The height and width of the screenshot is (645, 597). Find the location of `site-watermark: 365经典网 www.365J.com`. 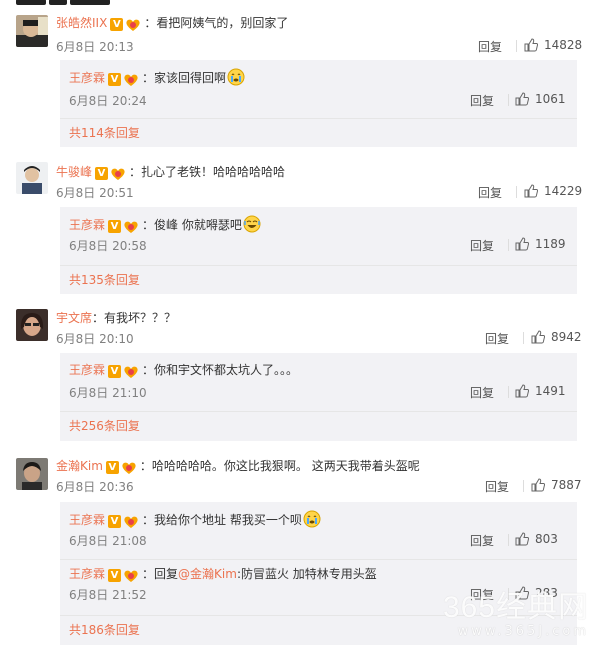

site-watermark: 365经典网 www.365J.com is located at coordinates (516, 610).